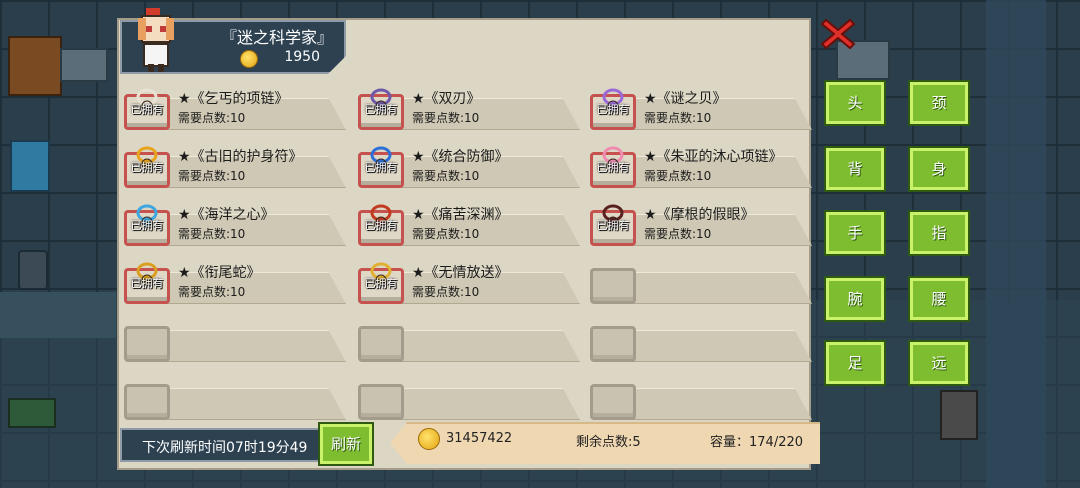 The width and height of the screenshot is (1080, 488). What do you see at coordinates (685, 99) in the screenshot?
I see `item-name: ★《谜之贝》` at bounding box center [685, 99].